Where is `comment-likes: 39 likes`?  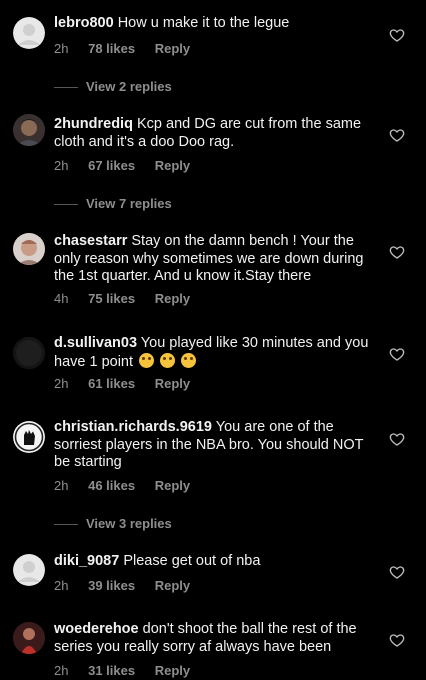
comment-likes: 39 likes is located at coordinates (111, 585).